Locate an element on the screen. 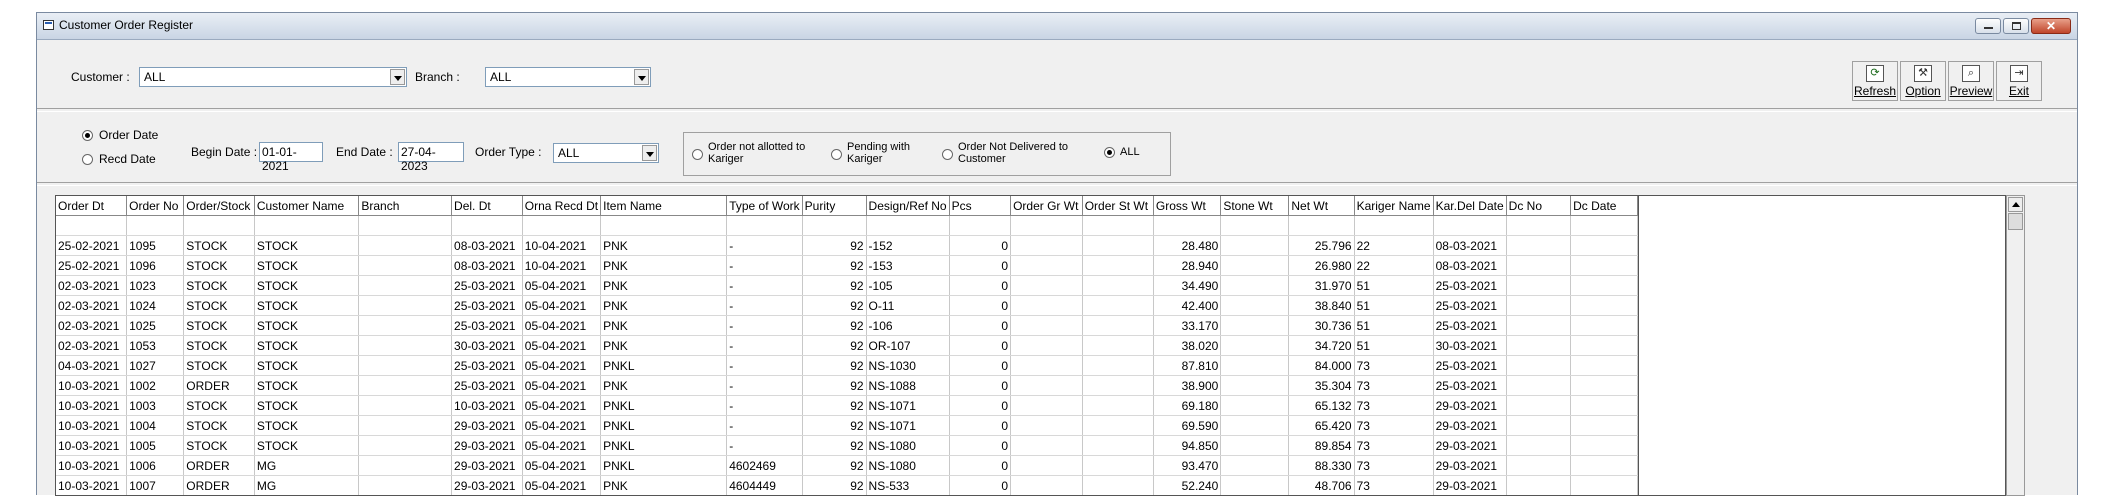 This screenshot has width=2115, height=496. refresh-icon: ⟳ is located at coordinates (1875, 73).